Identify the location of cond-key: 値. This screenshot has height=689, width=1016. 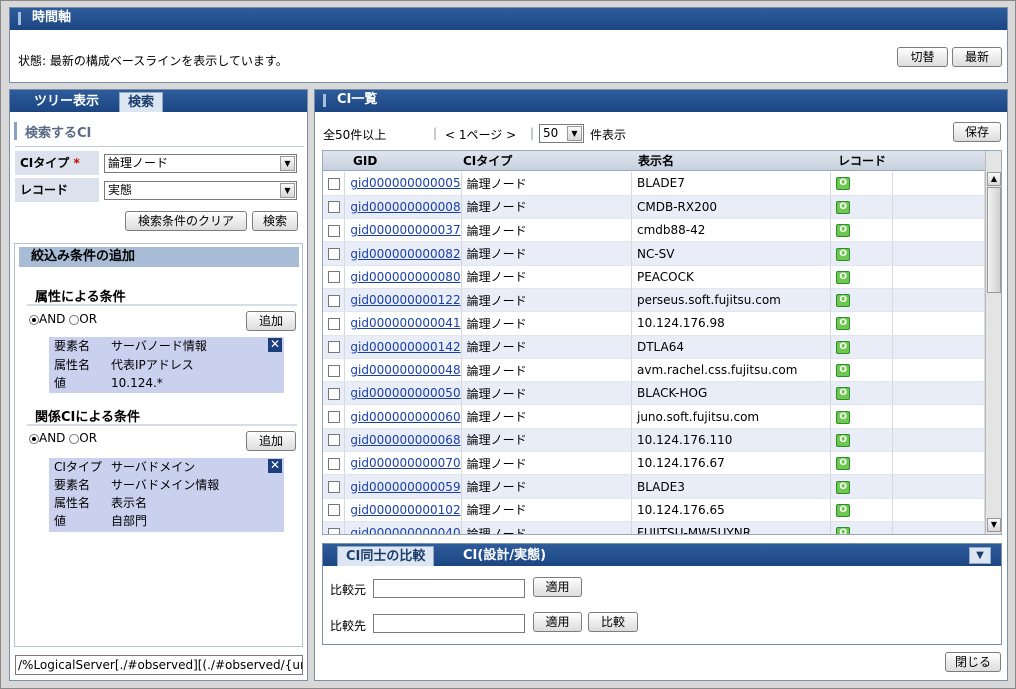
(60, 383).